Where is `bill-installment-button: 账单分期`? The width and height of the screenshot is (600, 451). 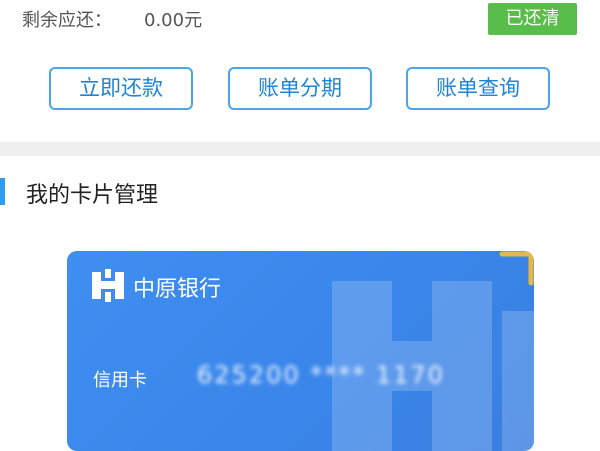
bill-installment-button: 账单分期 is located at coordinates (300, 88).